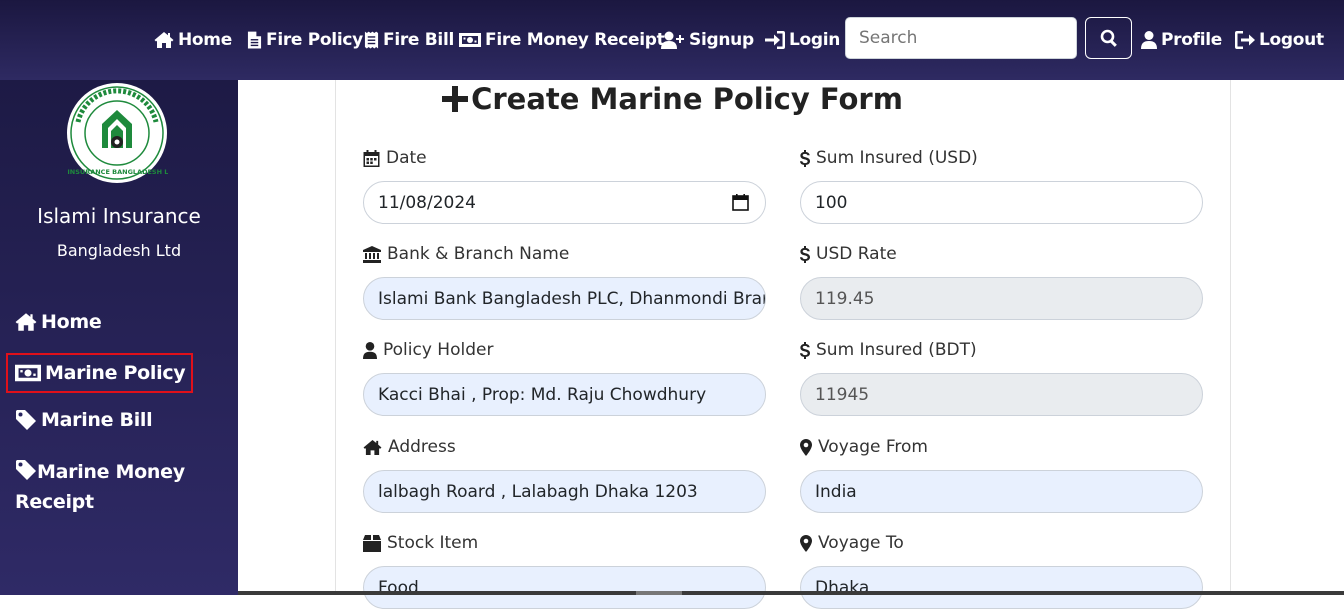  I want to click on plus-icon, so click(455, 99).